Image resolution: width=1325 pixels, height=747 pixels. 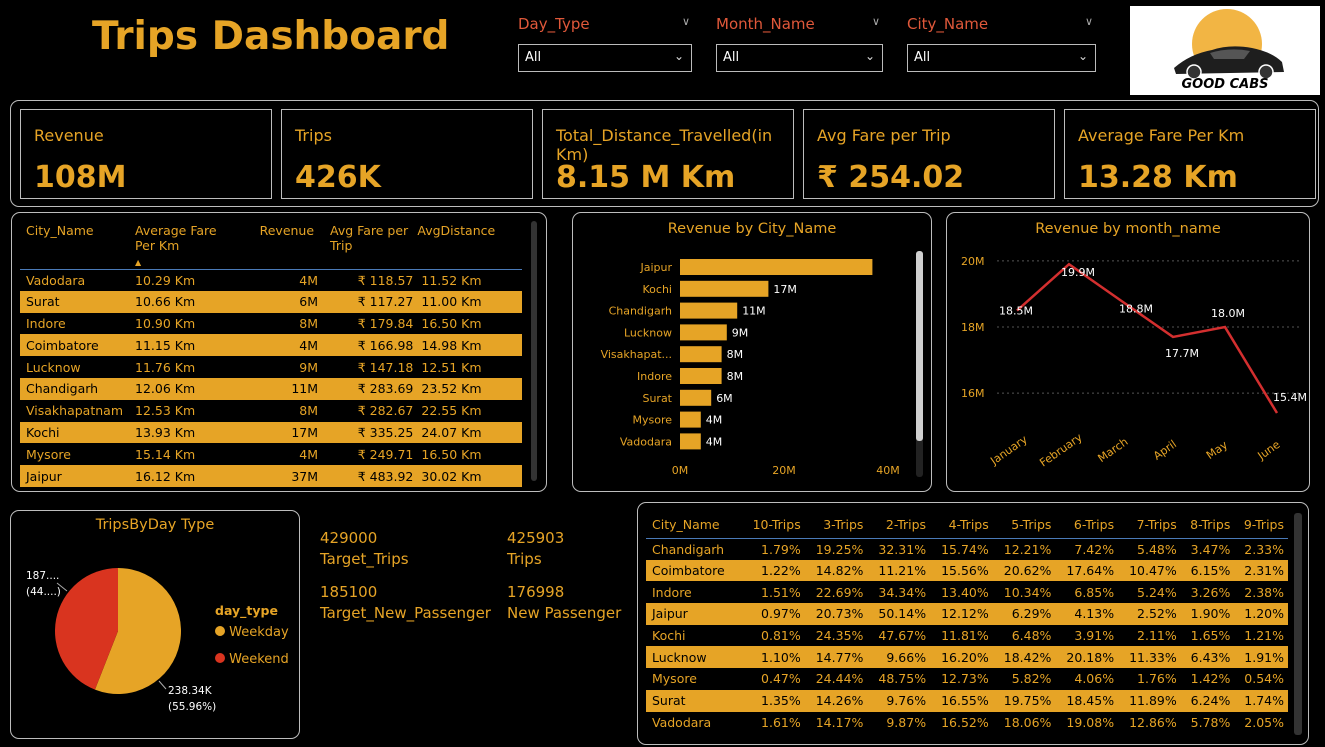 I want to click on table-cell: 5.24%, so click(x=1157, y=592).